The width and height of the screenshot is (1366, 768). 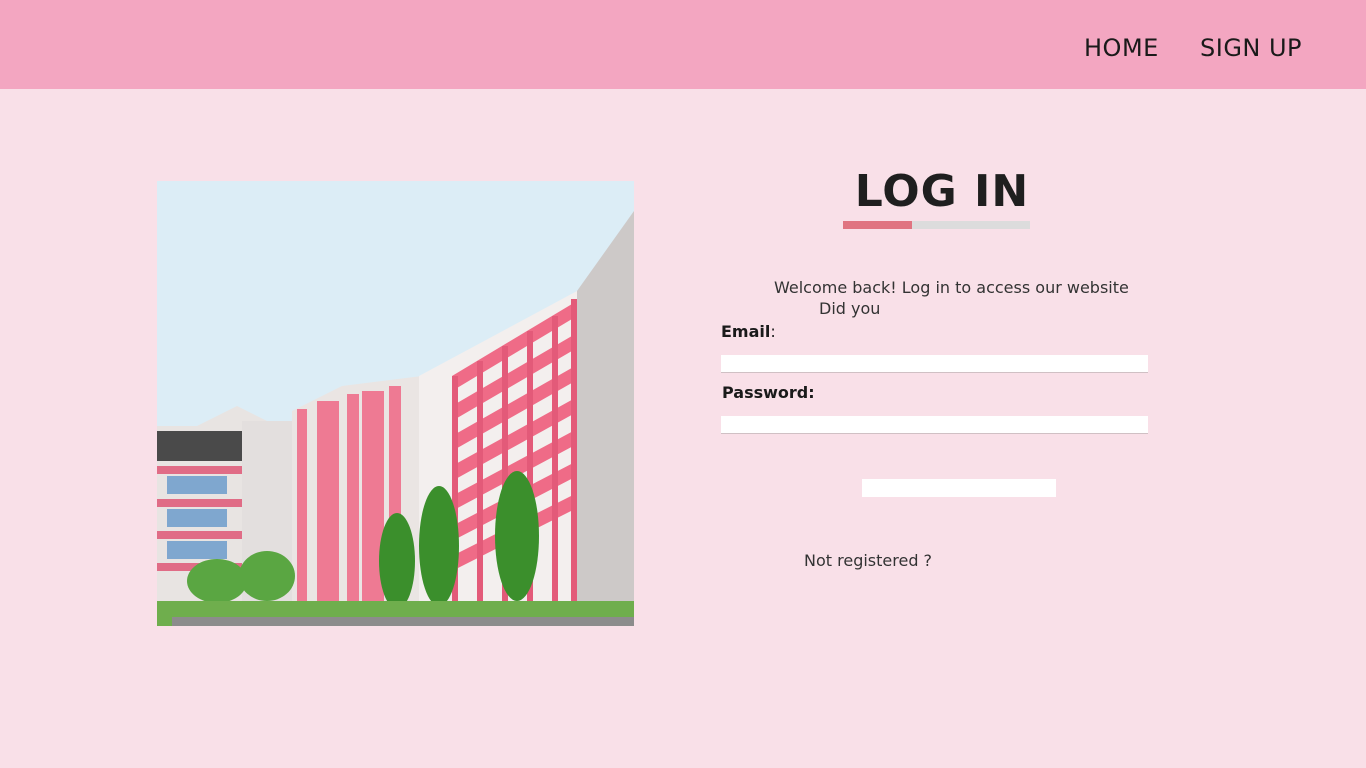 What do you see at coordinates (768, 392) in the screenshot?
I see `password-label: Password:` at bounding box center [768, 392].